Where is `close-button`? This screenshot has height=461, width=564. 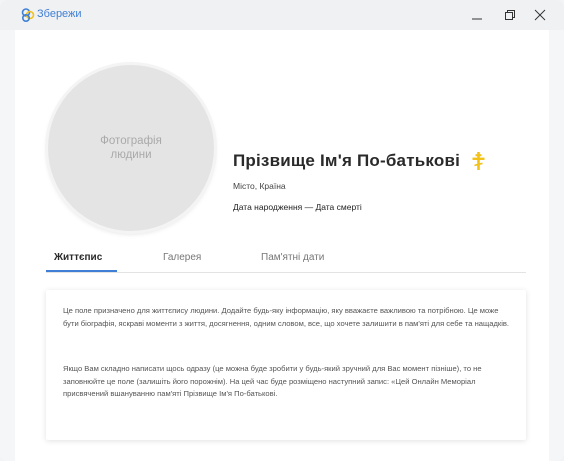
close-button is located at coordinates (540, 15).